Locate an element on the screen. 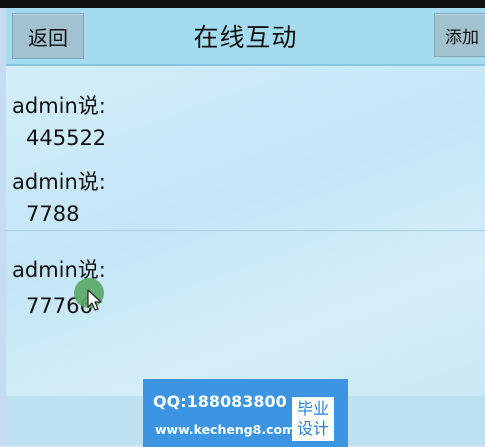 The width and height of the screenshot is (485, 447). watermark-banner: QQ:188083800 www.kecheng8.com 毕业 设计 is located at coordinates (245, 413).